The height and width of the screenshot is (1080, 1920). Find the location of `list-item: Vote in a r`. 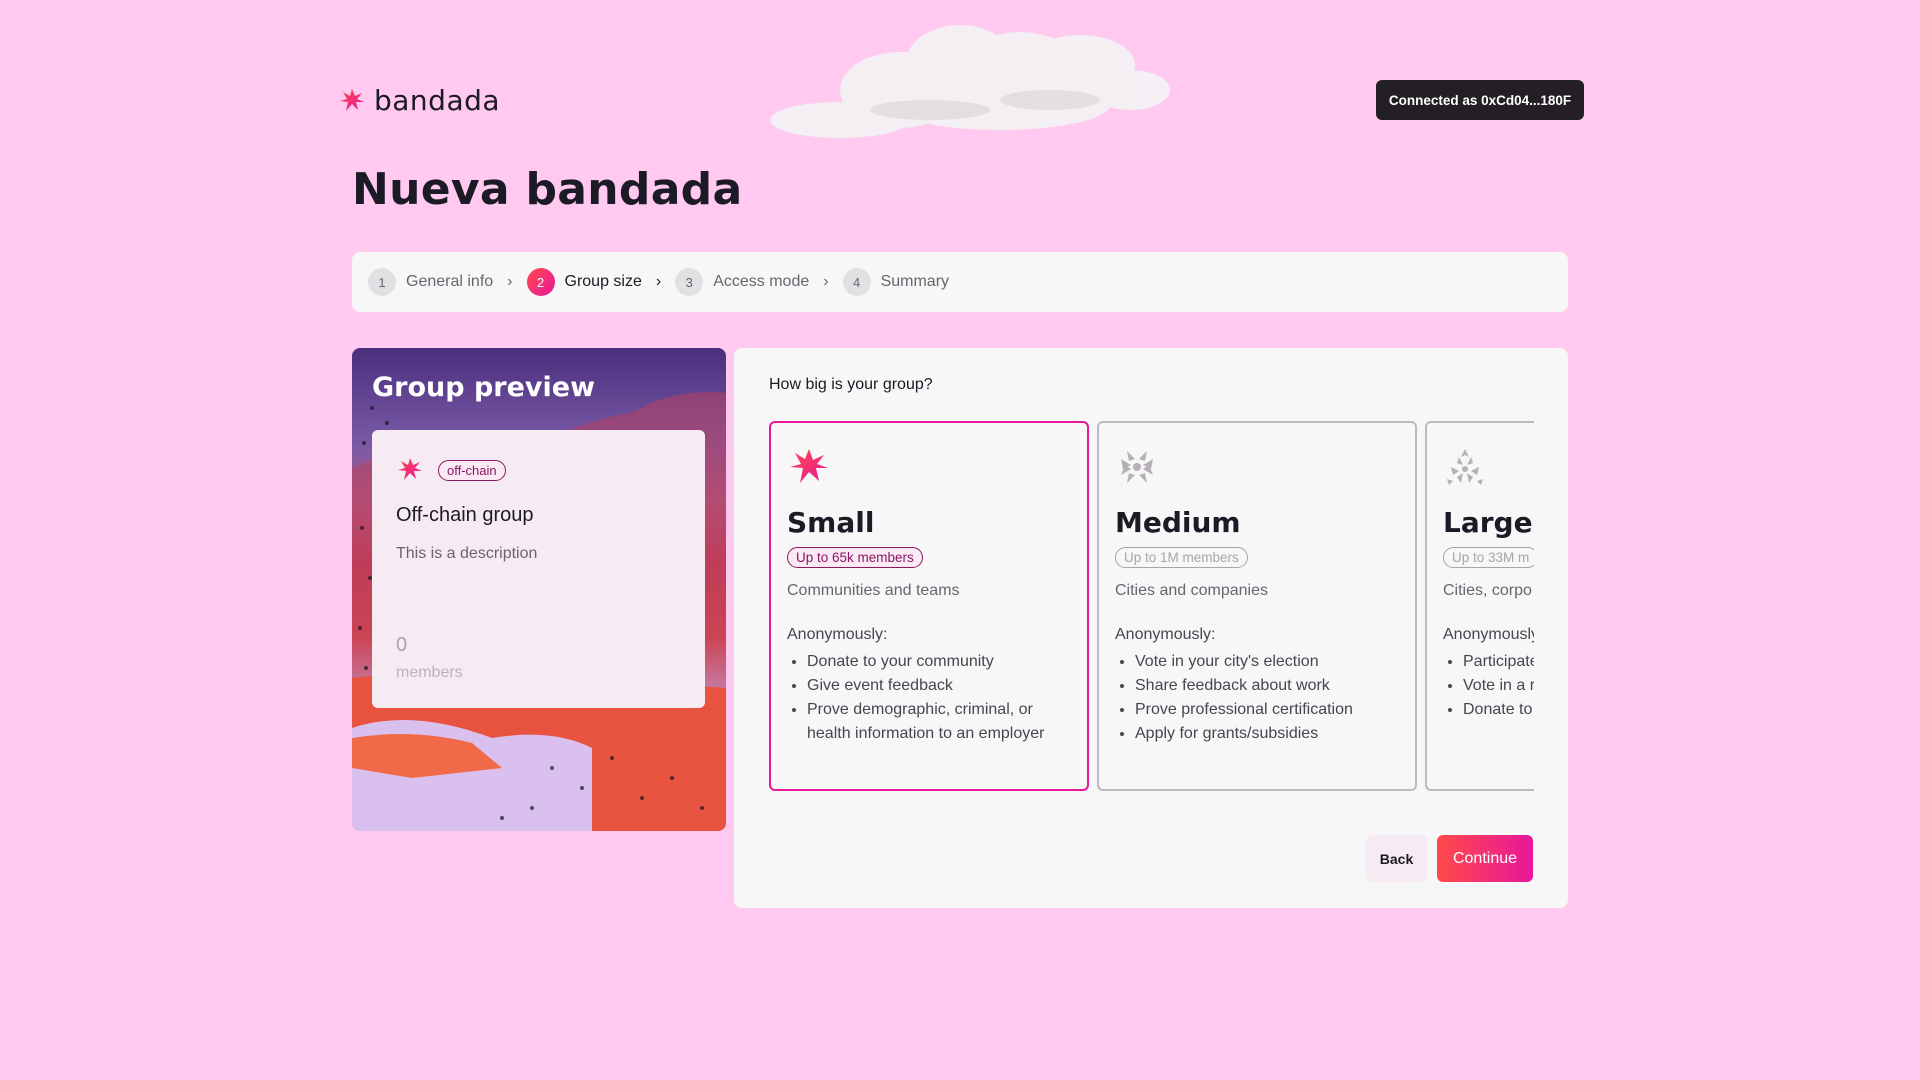

list-item: Vote in a r is located at coordinates (1498, 686).